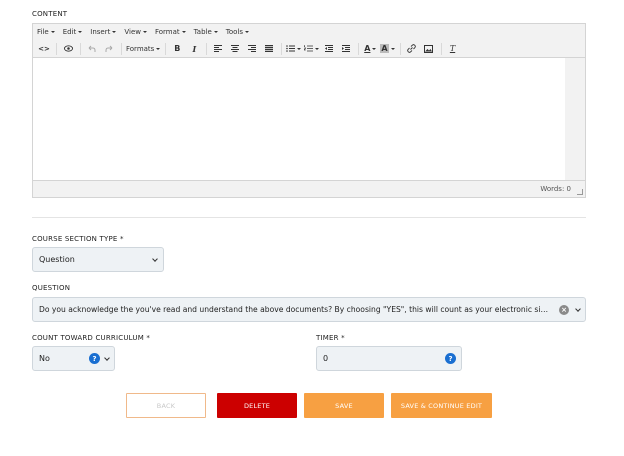 This screenshot has height=456, width=624. What do you see at coordinates (206, 32) in the screenshot?
I see `menu-table: Table` at bounding box center [206, 32].